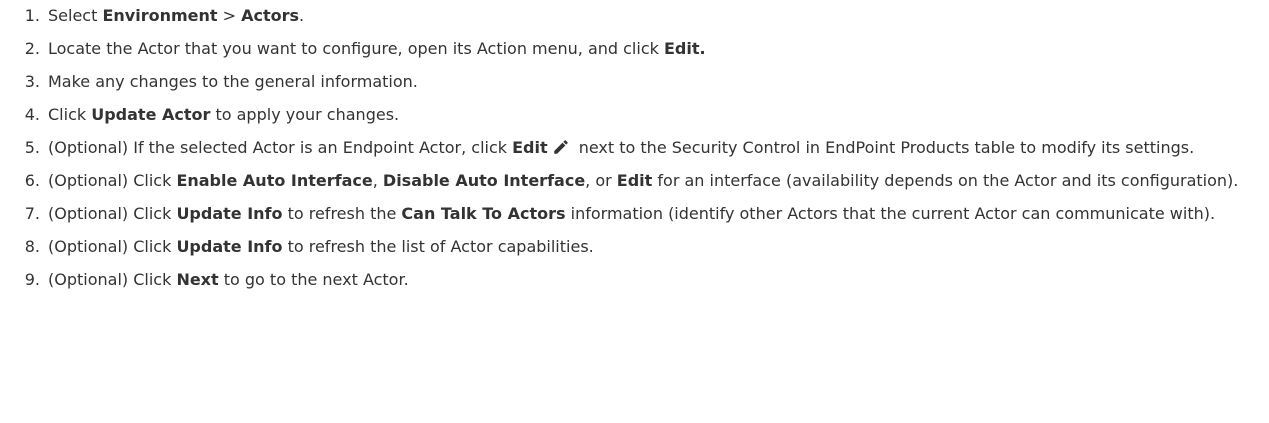 This screenshot has height=423, width=1269. Describe the element at coordinates (601, 180) in the screenshot. I see `step-text-segment: , or` at that location.